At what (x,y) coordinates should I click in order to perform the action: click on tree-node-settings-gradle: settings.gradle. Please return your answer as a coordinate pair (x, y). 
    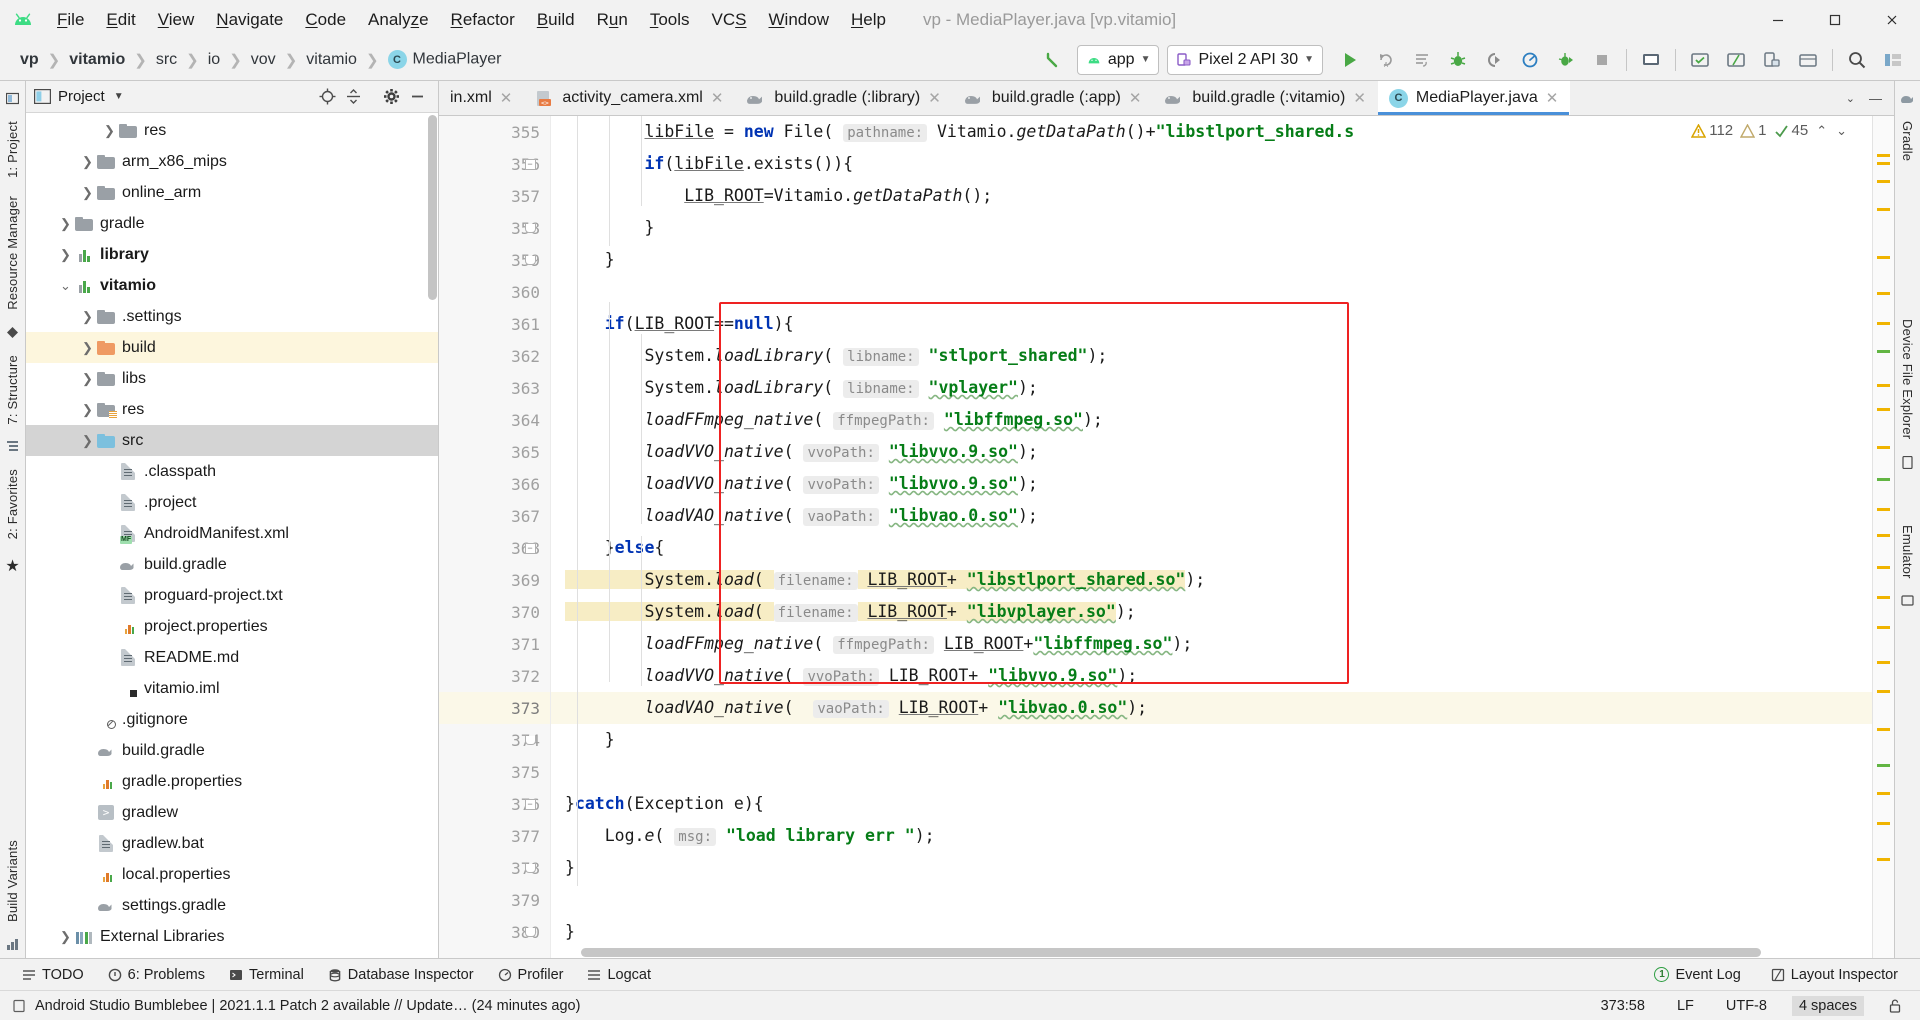
    Looking at the image, I should click on (232, 905).